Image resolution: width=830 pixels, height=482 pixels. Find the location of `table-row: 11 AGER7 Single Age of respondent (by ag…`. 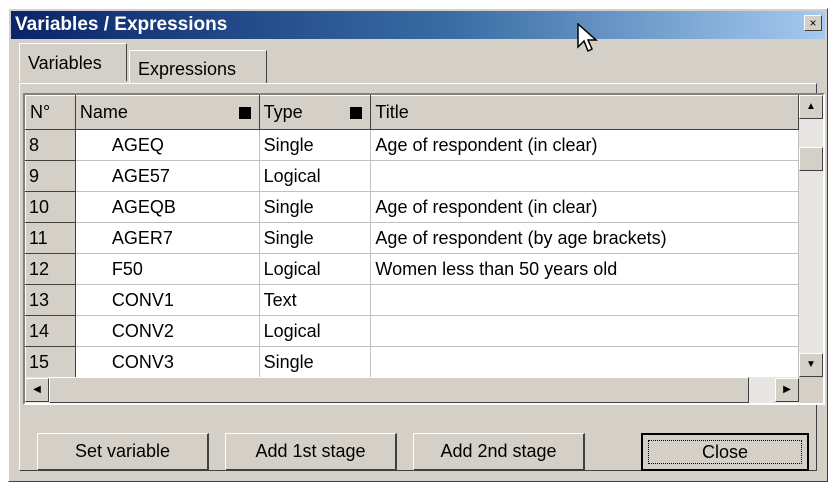

table-row: 11 AGER7 Single Age of respondent (by ag… is located at coordinates (412, 238).